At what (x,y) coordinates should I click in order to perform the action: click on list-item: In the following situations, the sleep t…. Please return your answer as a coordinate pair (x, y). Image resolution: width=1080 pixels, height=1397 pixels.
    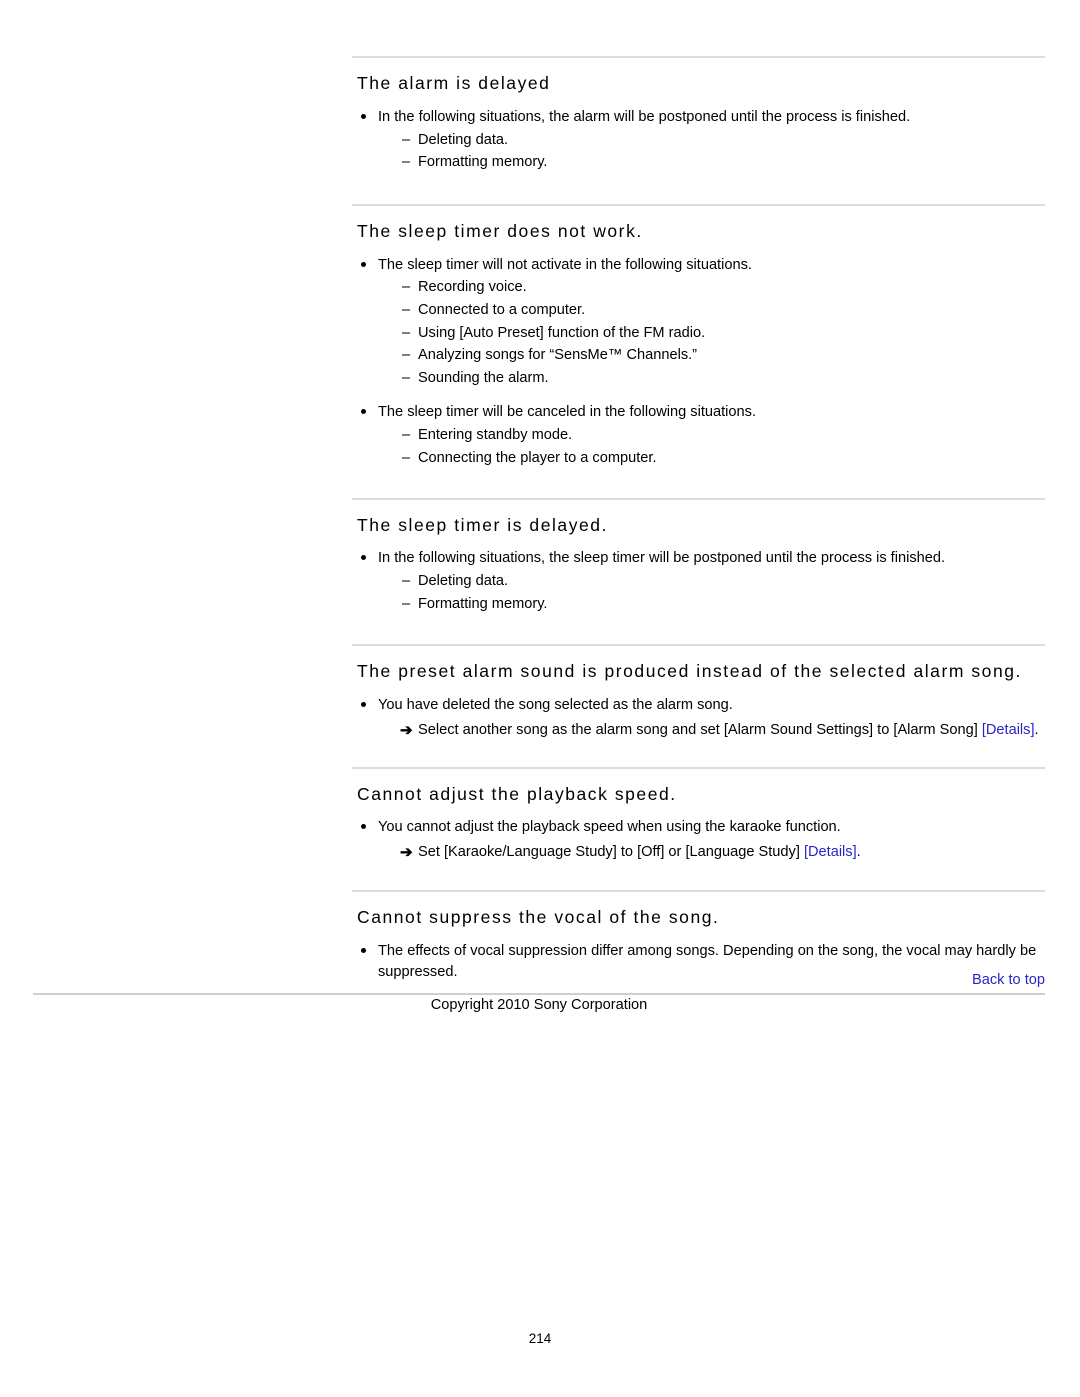
    Looking at the image, I should click on (698, 581).